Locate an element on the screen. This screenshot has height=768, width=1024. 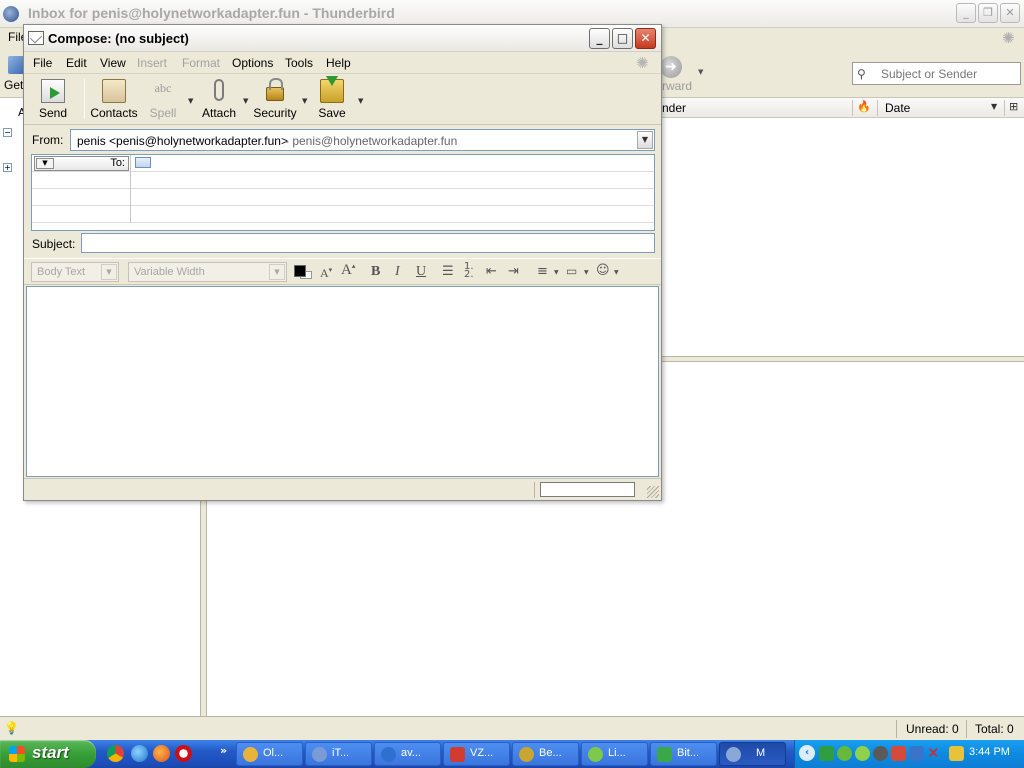
quick-search-input: ⚲ Subject or Sender is located at coordinates (936, 73).